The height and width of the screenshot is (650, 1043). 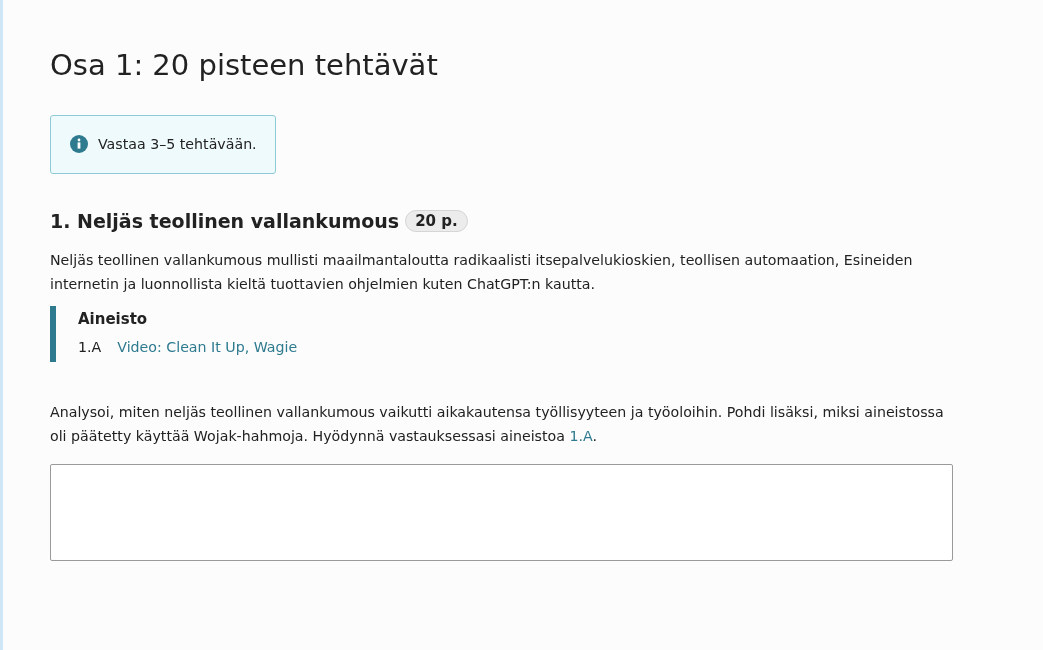 What do you see at coordinates (244, 65) in the screenshot?
I see `page-heading: Osa 1: 20 pisteen tehtävät` at bounding box center [244, 65].